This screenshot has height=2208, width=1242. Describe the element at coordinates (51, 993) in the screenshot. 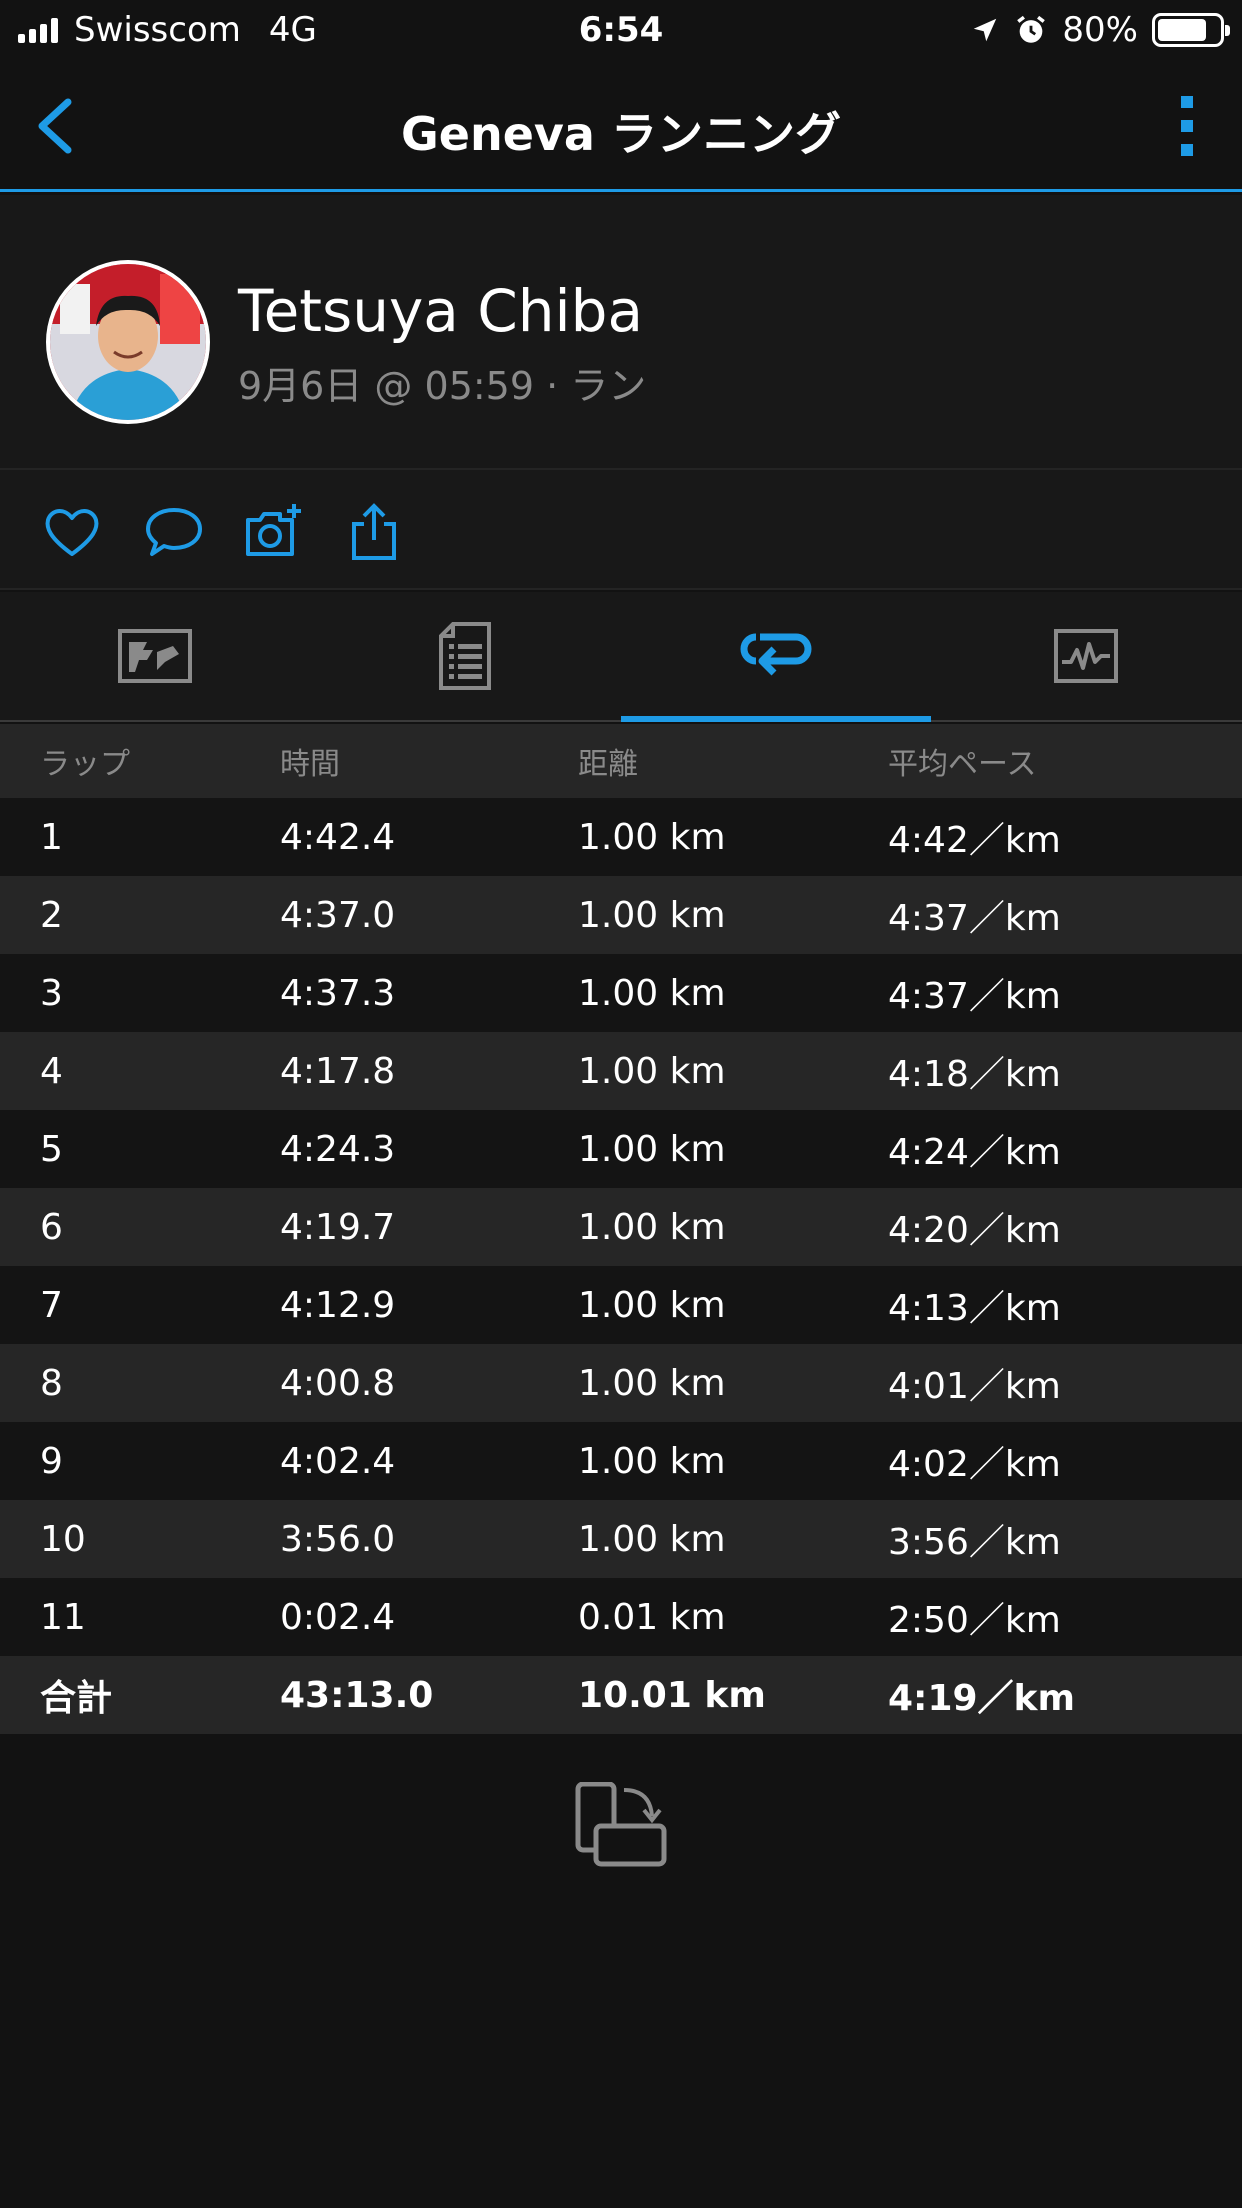

I see `lap-number: 3` at that location.